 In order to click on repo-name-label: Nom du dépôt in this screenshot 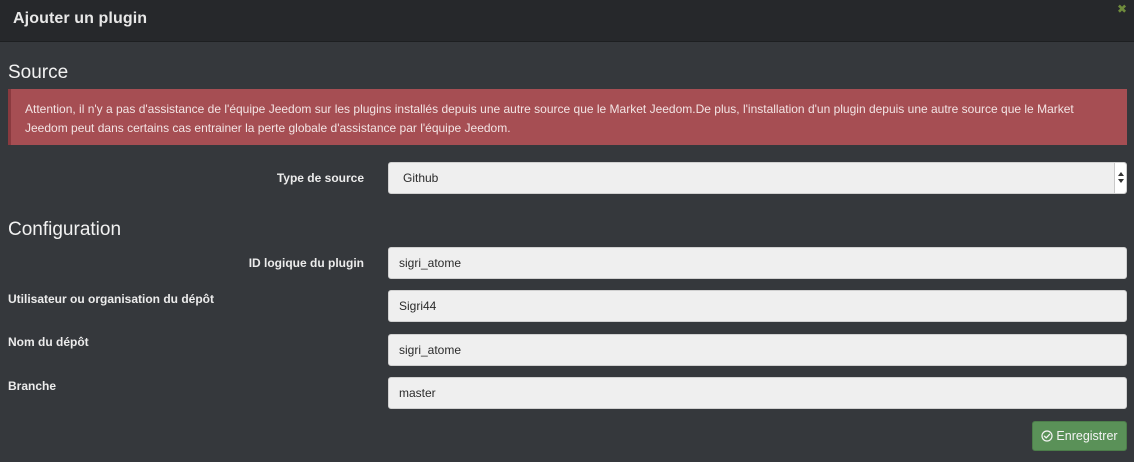, I will do `click(48, 342)`.